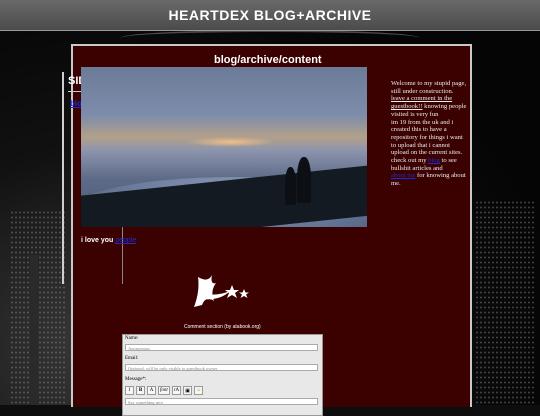 The height and width of the screenshot is (416, 540). I want to click on italic-button: I, so click(129, 390).